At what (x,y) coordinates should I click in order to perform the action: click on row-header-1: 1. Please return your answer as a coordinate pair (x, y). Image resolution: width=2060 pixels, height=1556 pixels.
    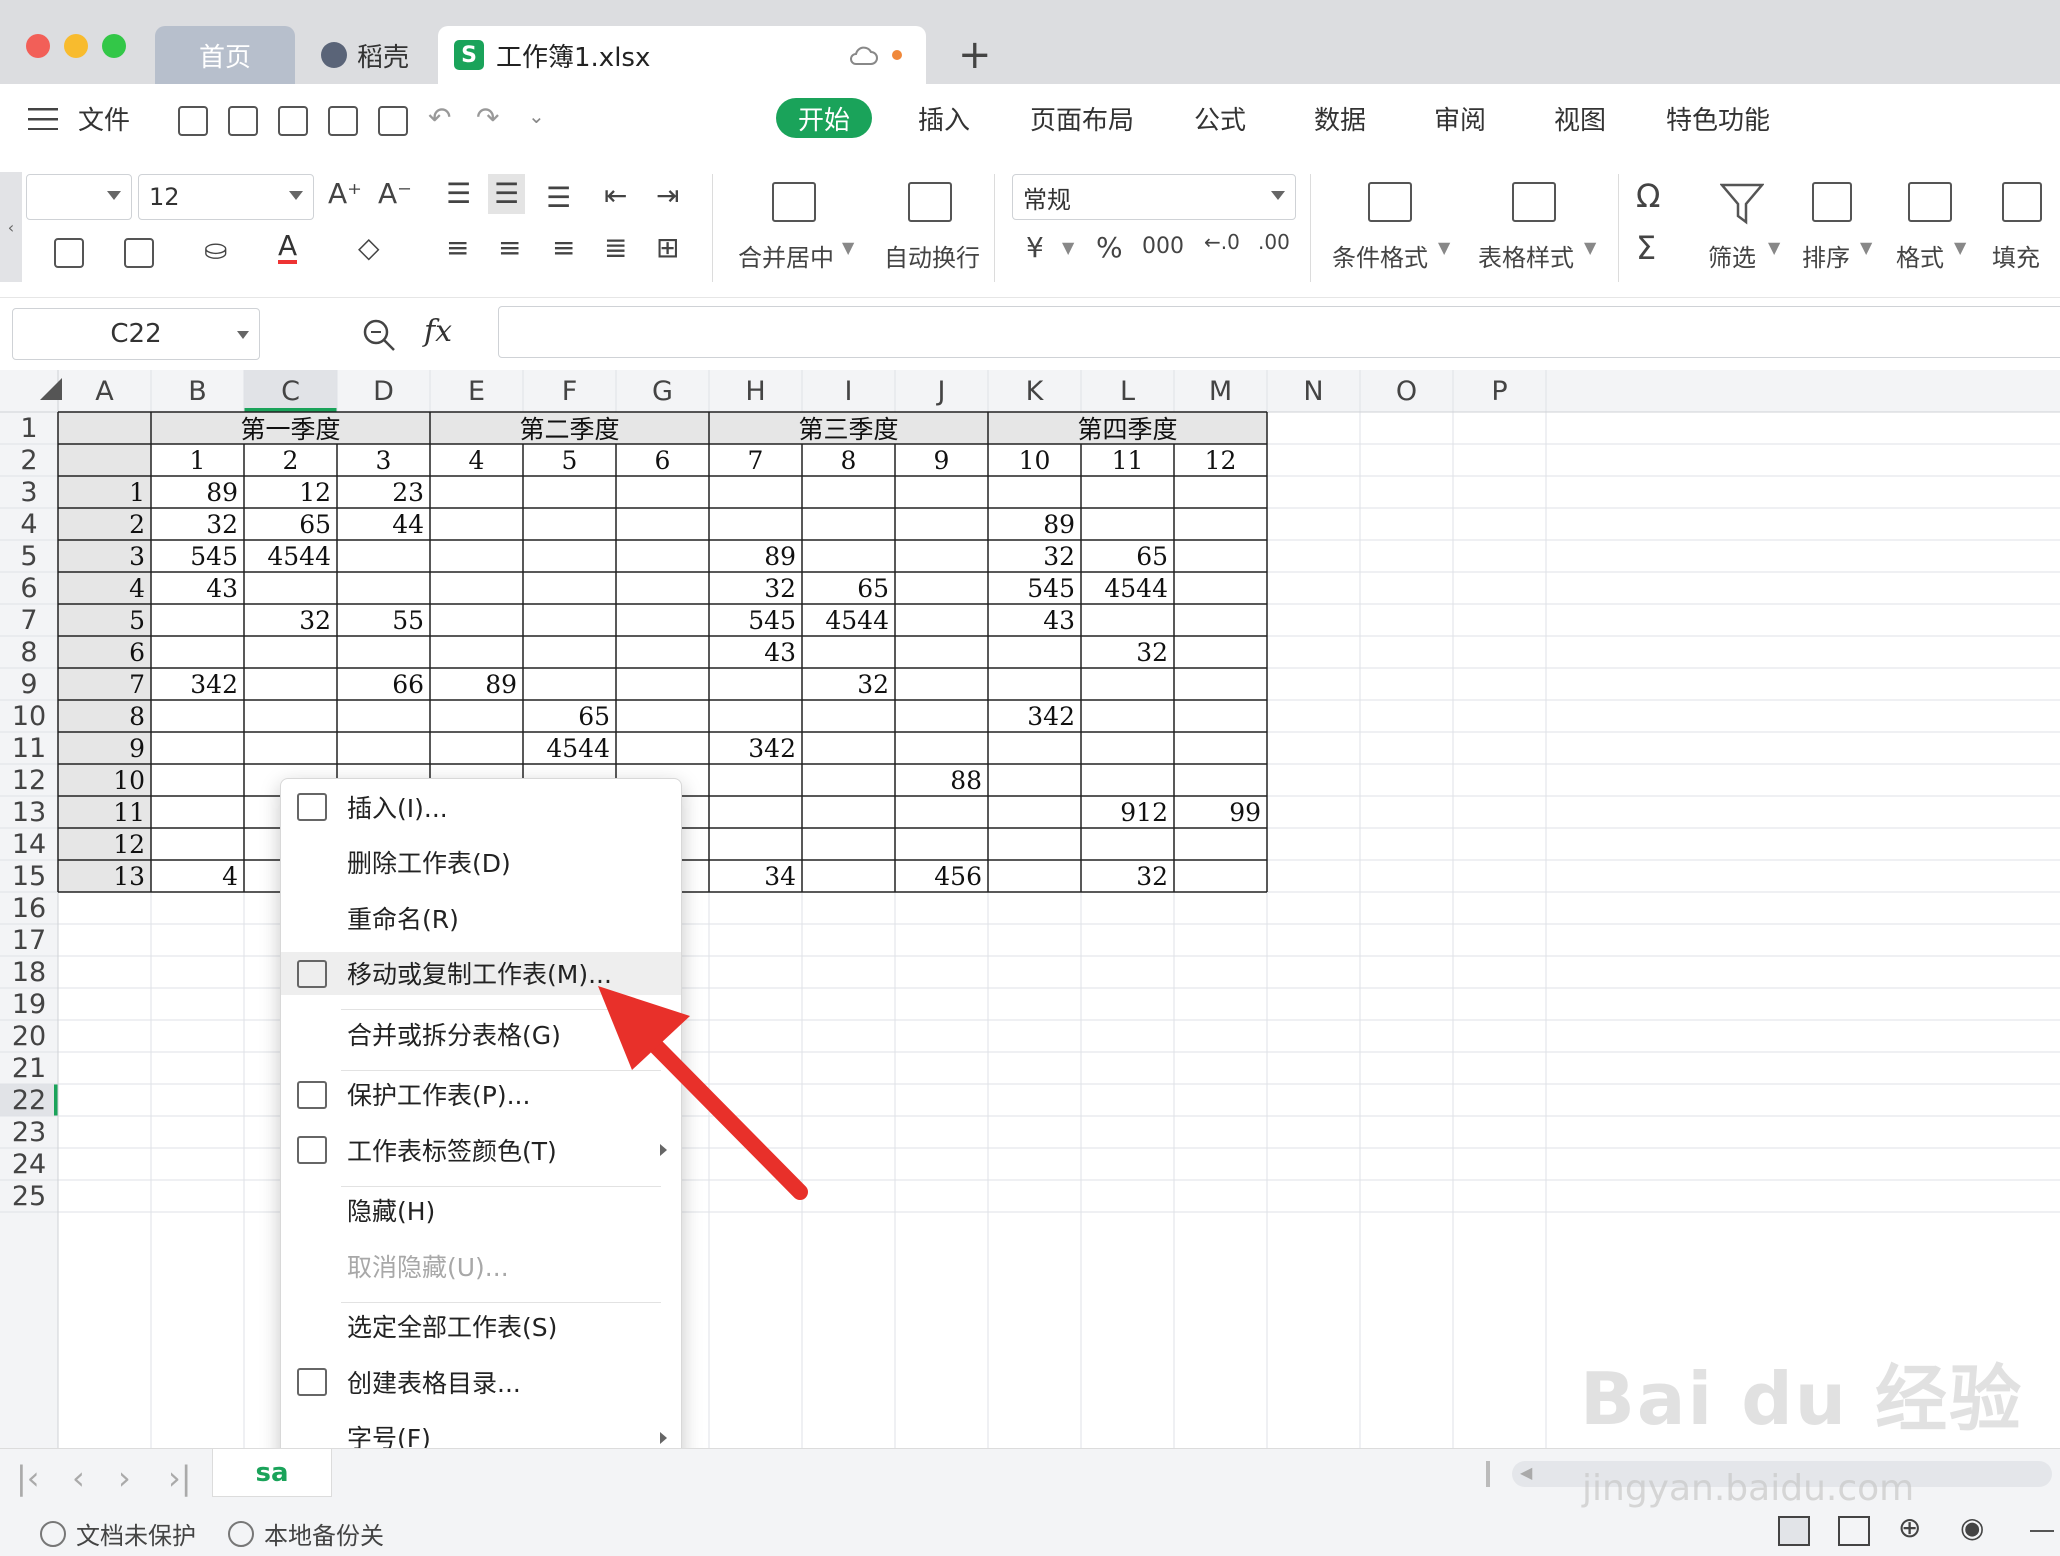
    Looking at the image, I should click on (29, 428).